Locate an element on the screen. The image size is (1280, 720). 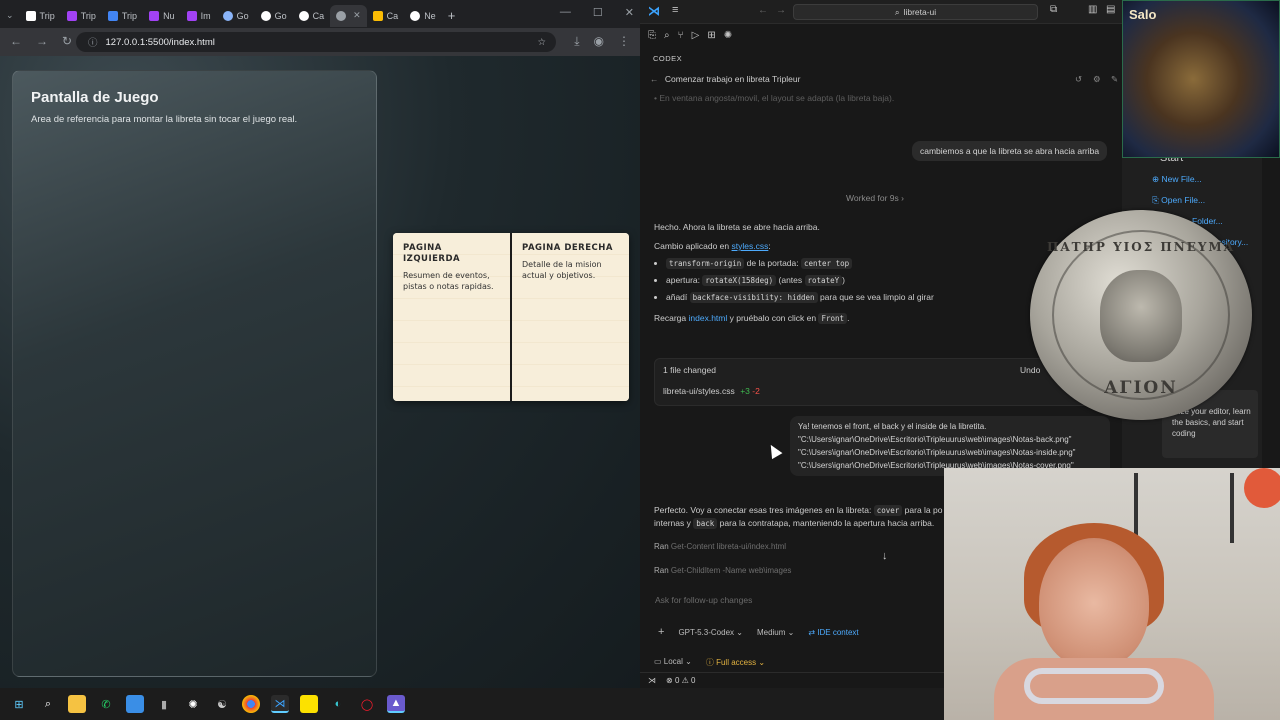
whatsapp-icon: ✆ is located at coordinates (106, 704).